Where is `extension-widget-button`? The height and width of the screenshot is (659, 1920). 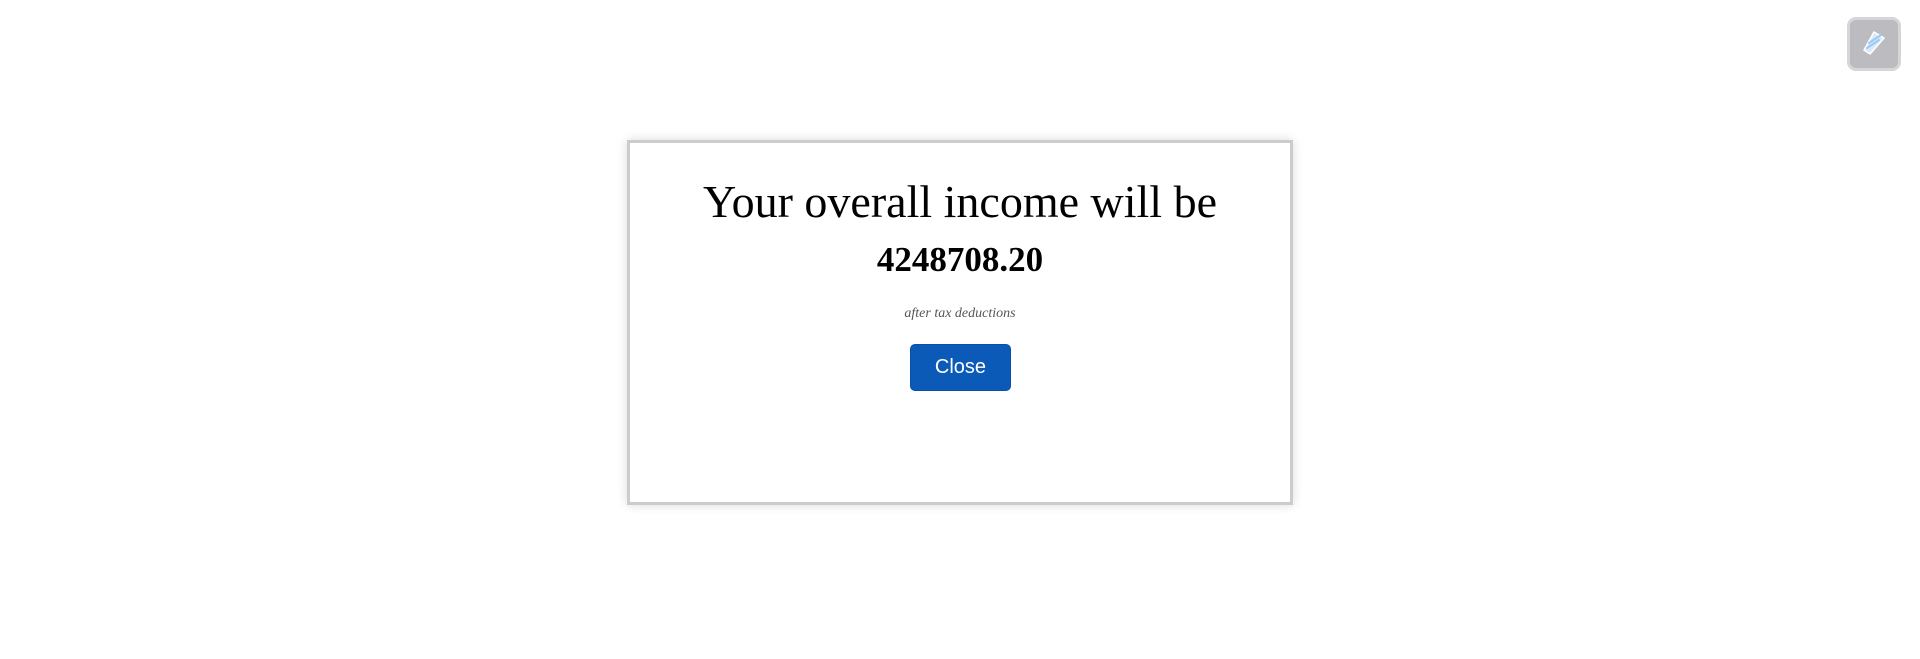
extension-widget-button is located at coordinates (1874, 44).